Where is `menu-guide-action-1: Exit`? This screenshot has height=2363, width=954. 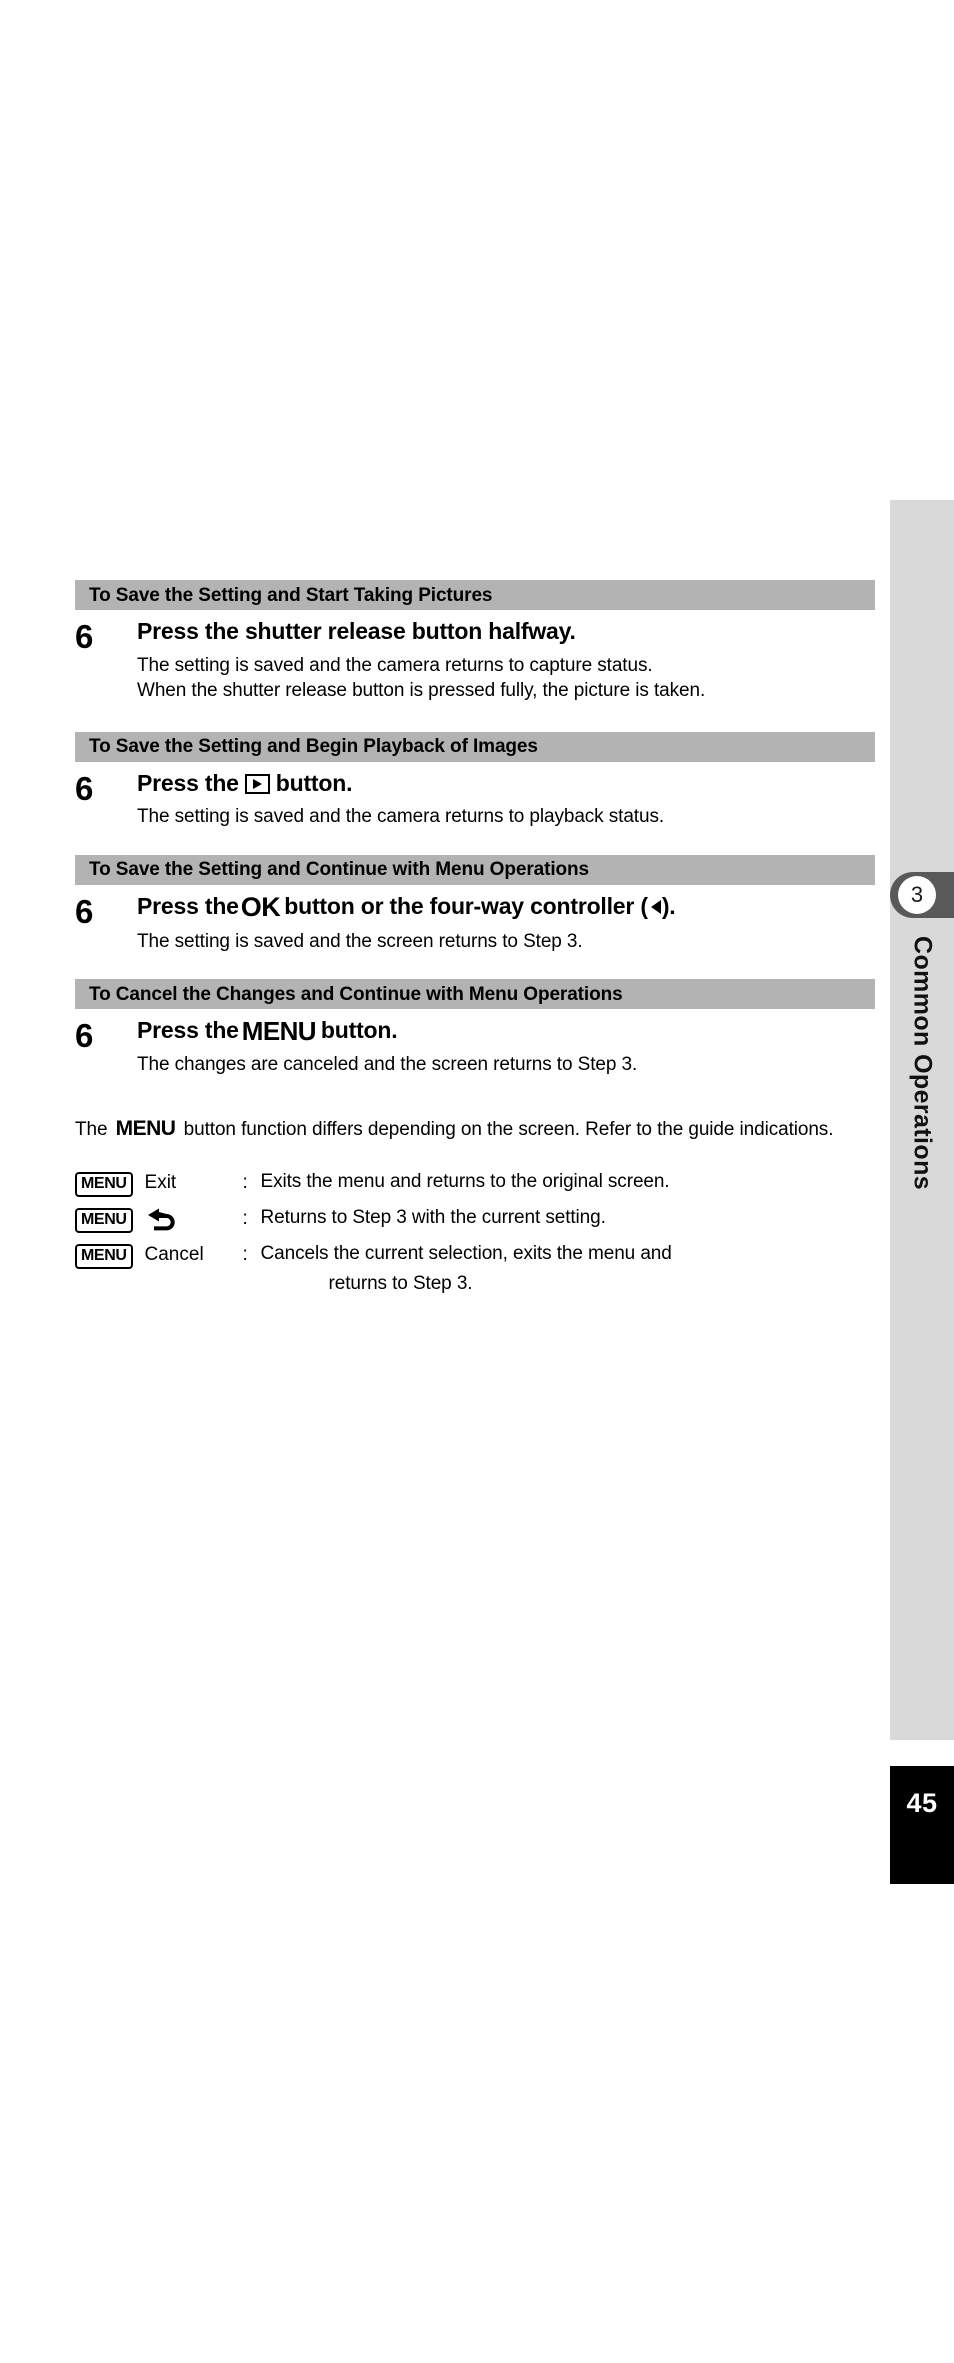 menu-guide-action-1: Exit is located at coordinates (160, 1183).